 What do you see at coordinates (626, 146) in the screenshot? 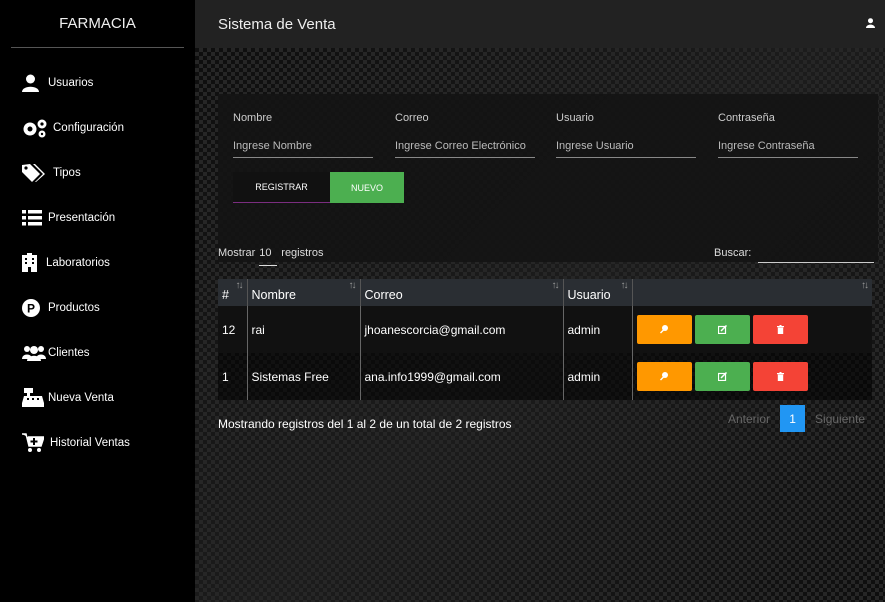
I see `usuario-input` at bounding box center [626, 146].